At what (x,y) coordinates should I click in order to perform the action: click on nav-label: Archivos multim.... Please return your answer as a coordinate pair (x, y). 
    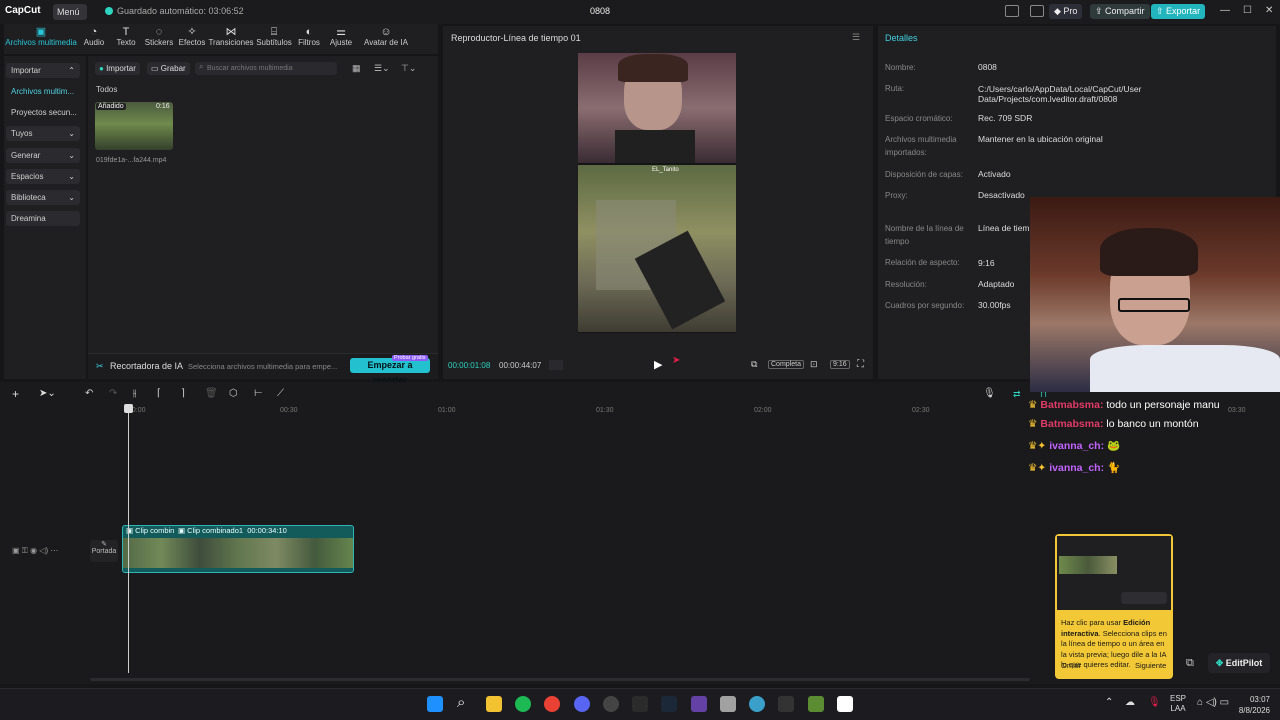
    Looking at the image, I should click on (43, 91).